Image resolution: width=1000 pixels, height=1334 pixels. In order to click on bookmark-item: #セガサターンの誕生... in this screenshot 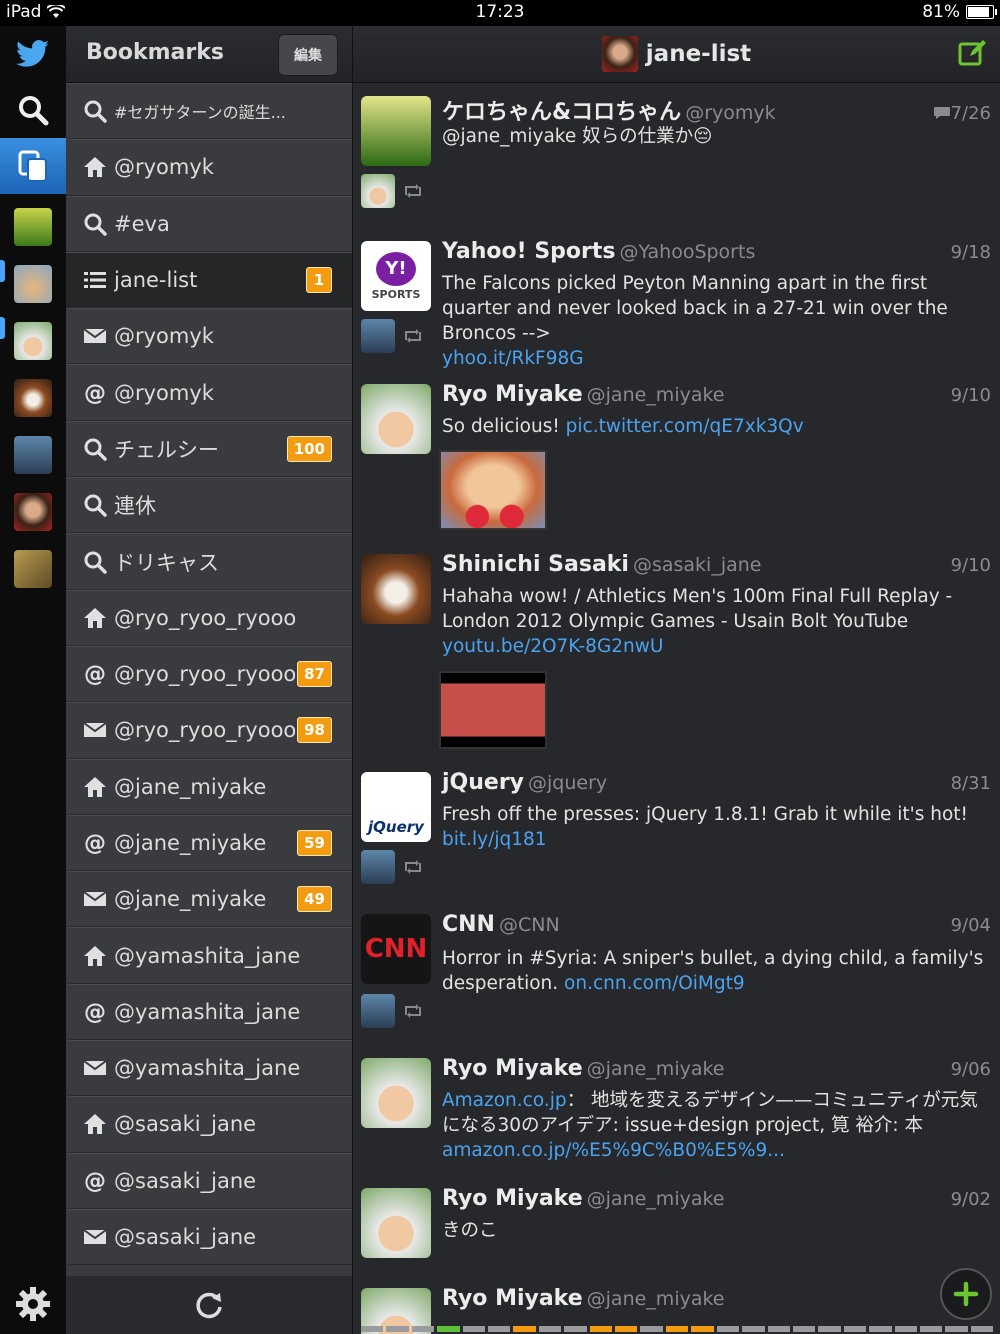, I will do `click(209, 111)`.